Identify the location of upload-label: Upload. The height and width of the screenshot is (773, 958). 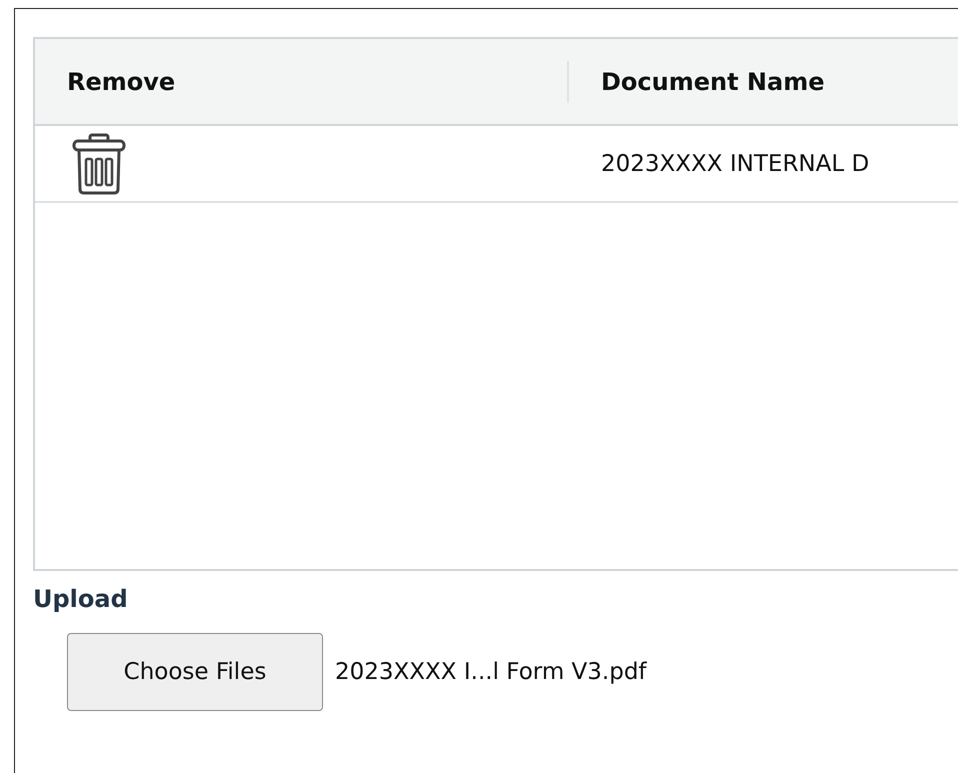
(81, 599).